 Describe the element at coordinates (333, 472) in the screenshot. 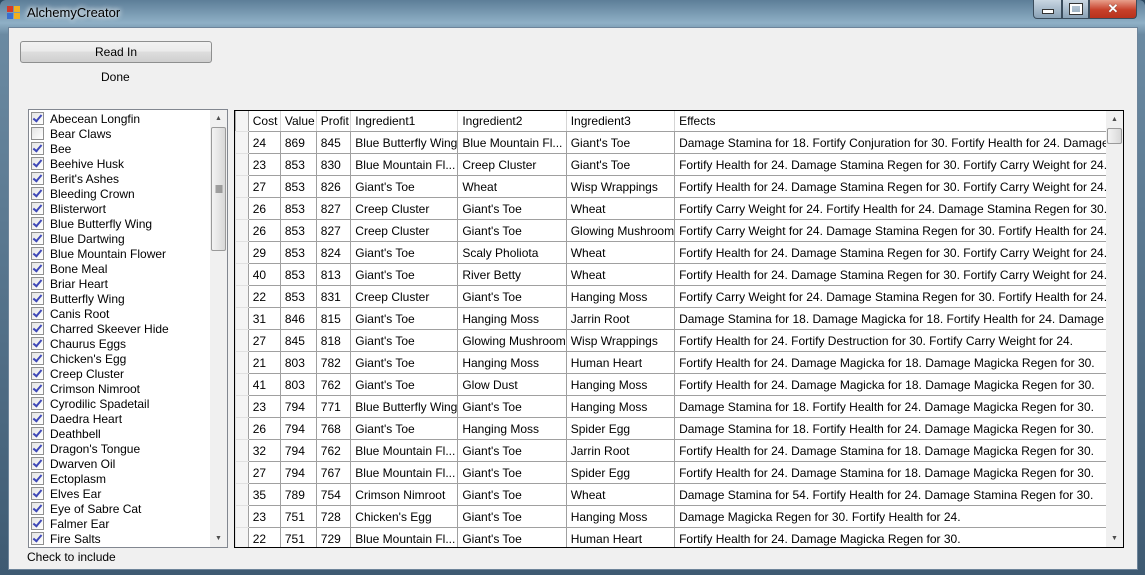

I see `cell-profit: 767` at that location.